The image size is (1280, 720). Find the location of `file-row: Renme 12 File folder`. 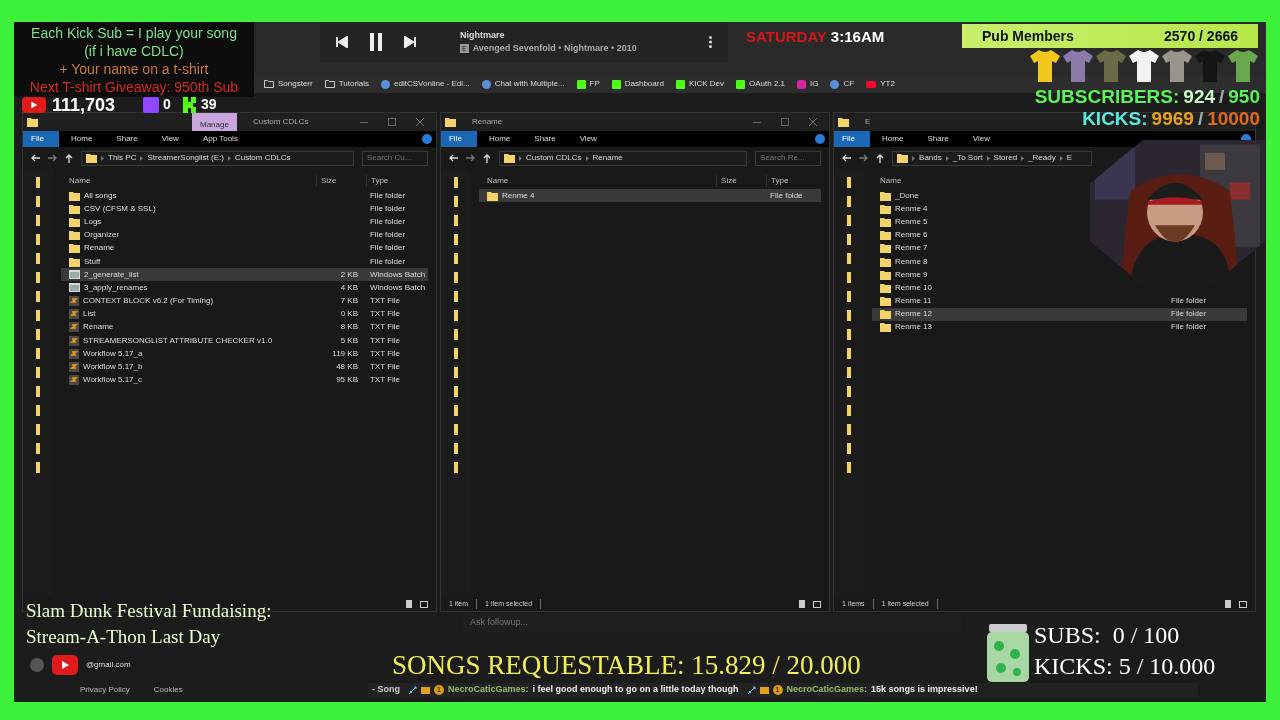

file-row: Renme 12 File folder is located at coordinates (1059, 314).